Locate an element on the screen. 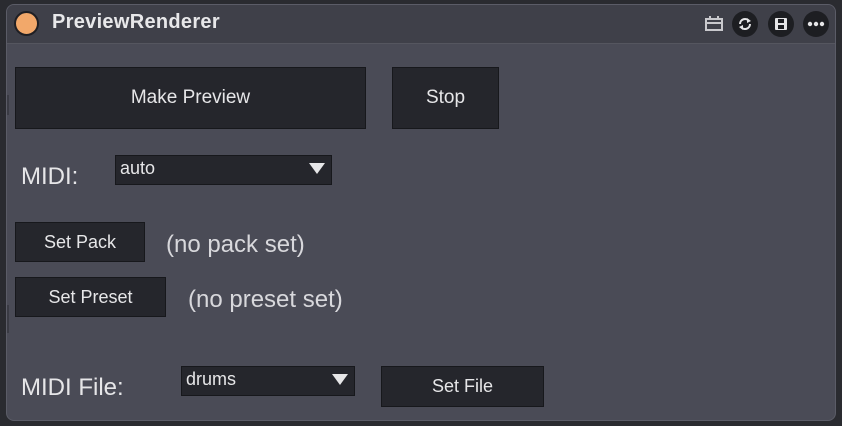 This screenshot has height=426, width=842. save-icon is located at coordinates (781, 24).